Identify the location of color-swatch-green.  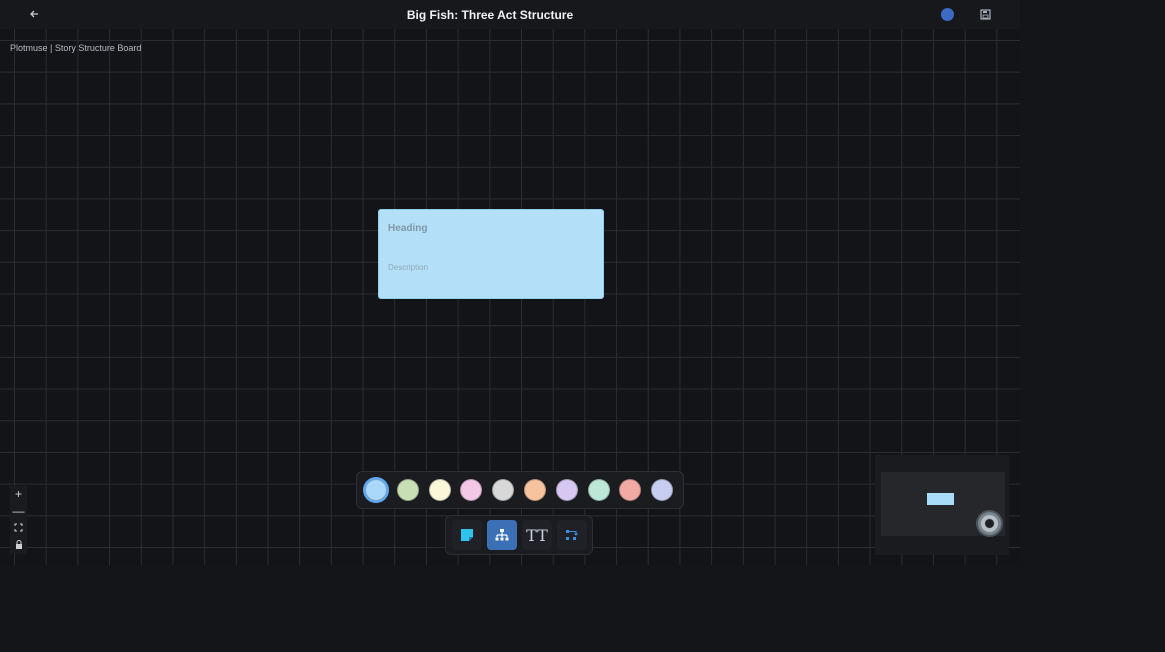
(407, 490).